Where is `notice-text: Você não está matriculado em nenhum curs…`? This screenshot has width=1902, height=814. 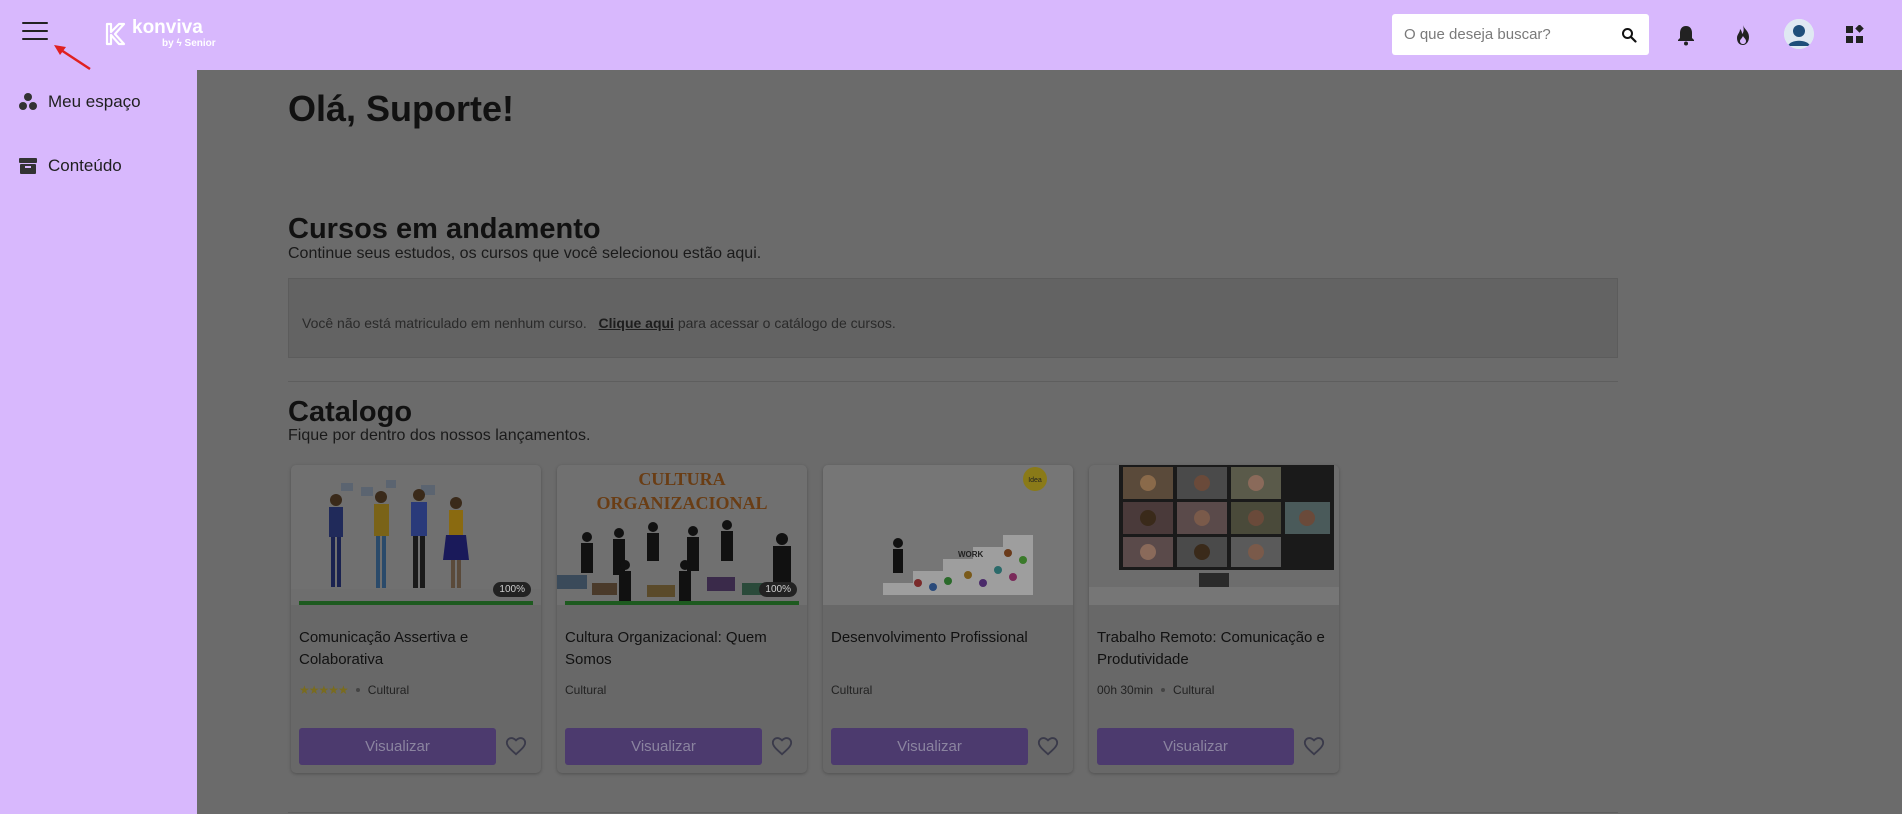 notice-text: Você não está matriculado em nenhum curs… is located at coordinates (444, 323).